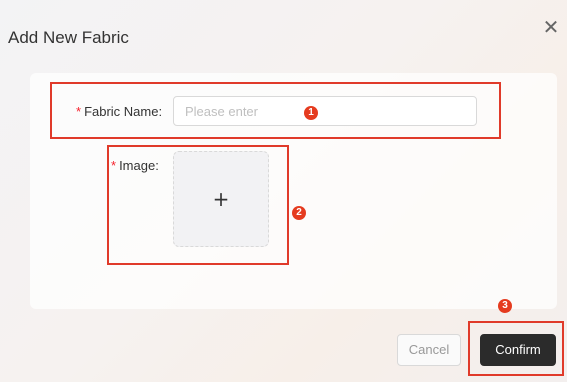 Image resolution: width=567 pixels, height=382 pixels. What do you see at coordinates (198, 205) in the screenshot?
I see `highlight-box-image` at bounding box center [198, 205].